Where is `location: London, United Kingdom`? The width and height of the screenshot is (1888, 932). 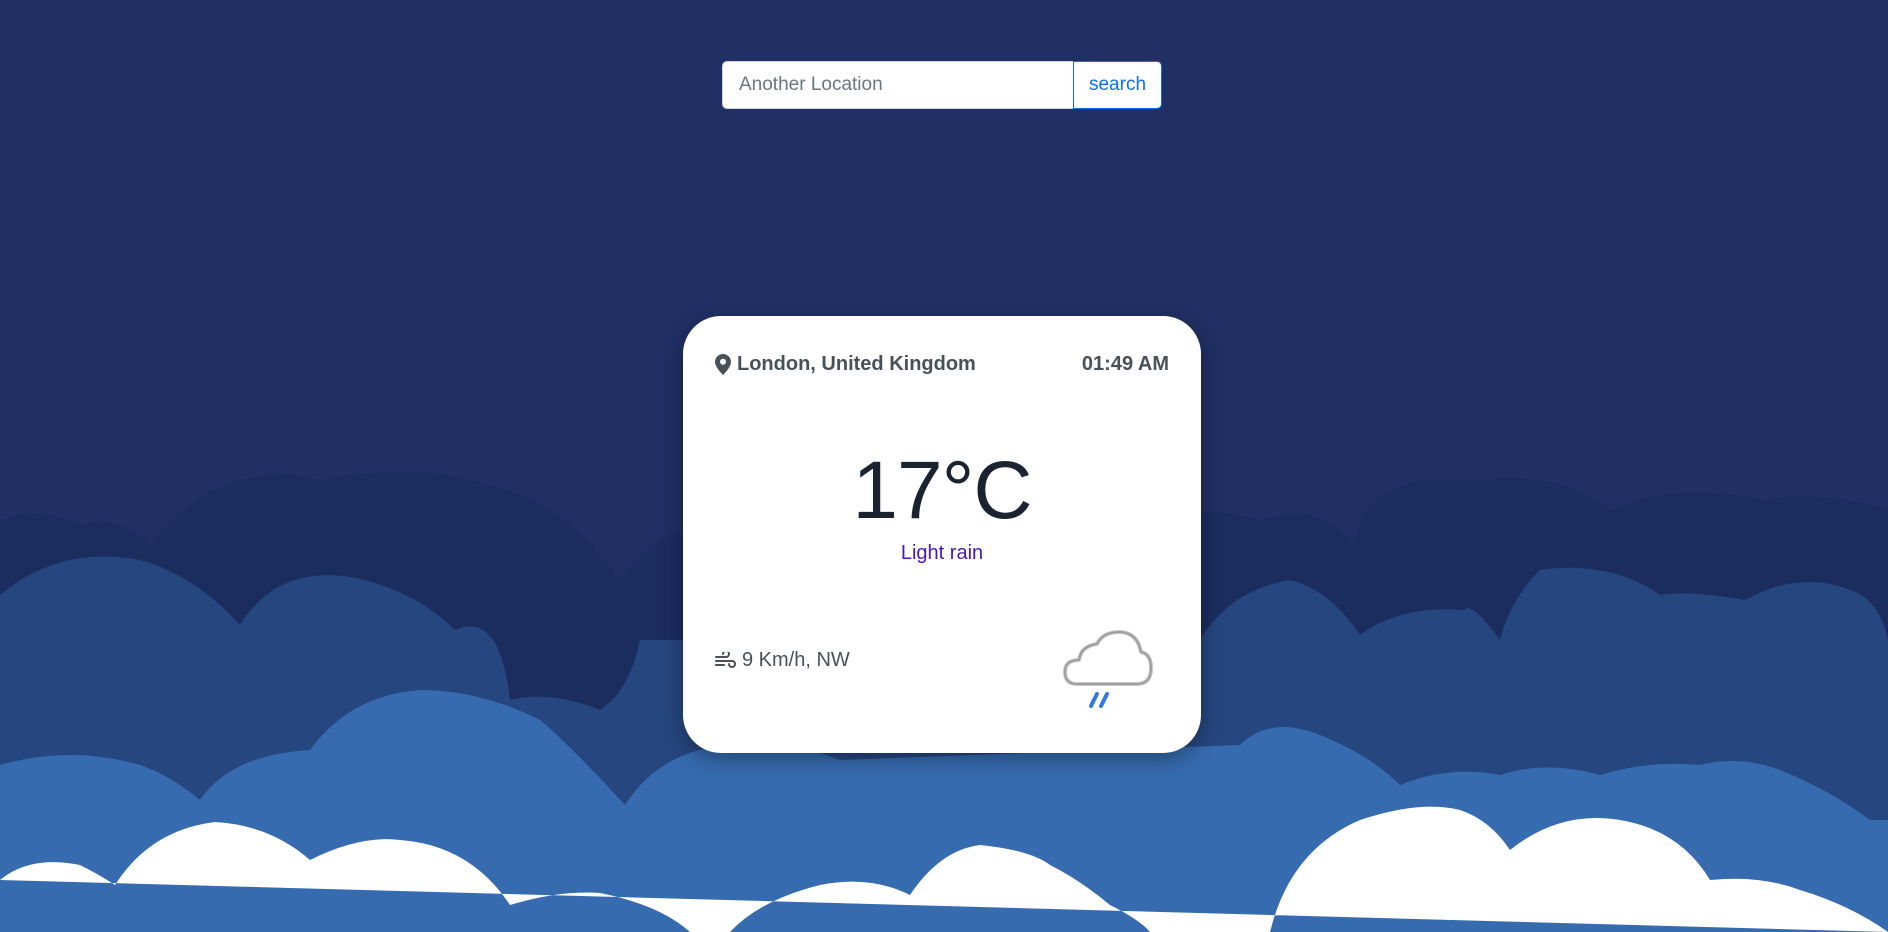 location: London, United Kingdom is located at coordinates (845, 364).